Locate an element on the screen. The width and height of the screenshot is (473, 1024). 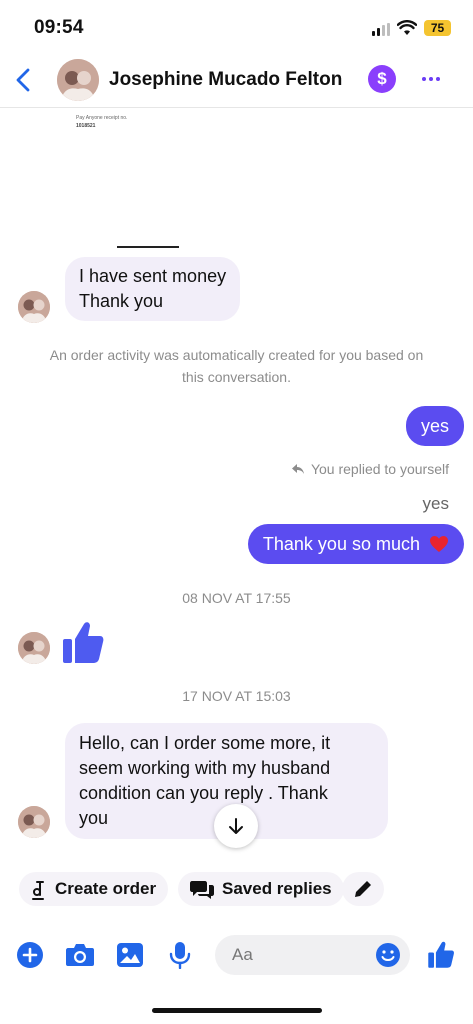
voice-clip-button is located at coordinates (180, 955).